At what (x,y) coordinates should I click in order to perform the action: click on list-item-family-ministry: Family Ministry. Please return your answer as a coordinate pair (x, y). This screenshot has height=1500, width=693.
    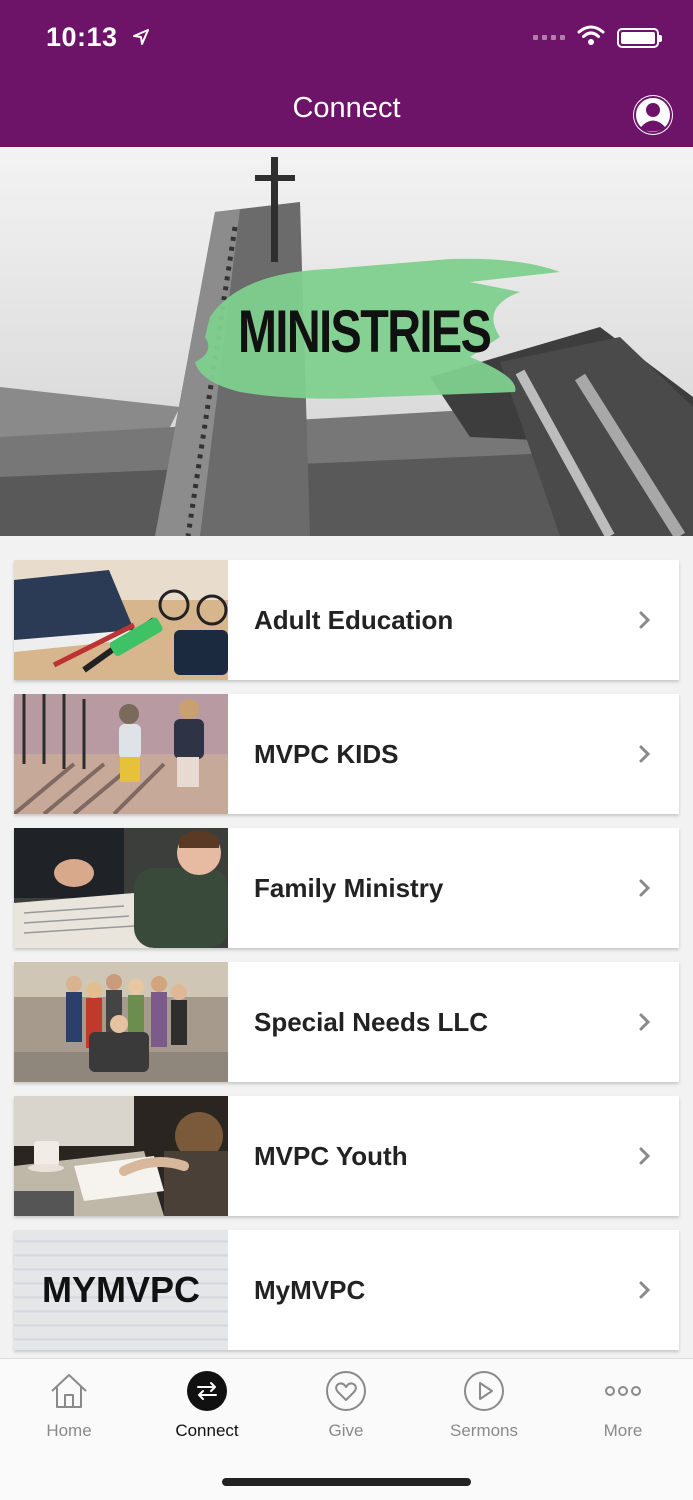
    Looking at the image, I should click on (346, 888).